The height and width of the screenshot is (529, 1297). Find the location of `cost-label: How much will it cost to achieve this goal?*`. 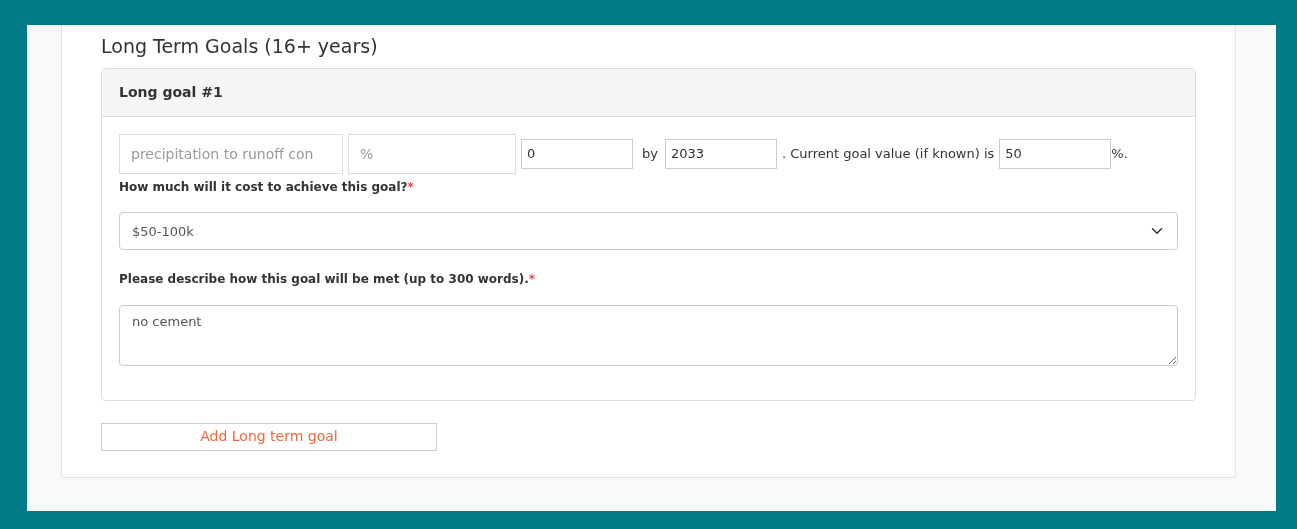

cost-label: How much will it cost to achieve this goal?* is located at coordinates (266, 187).